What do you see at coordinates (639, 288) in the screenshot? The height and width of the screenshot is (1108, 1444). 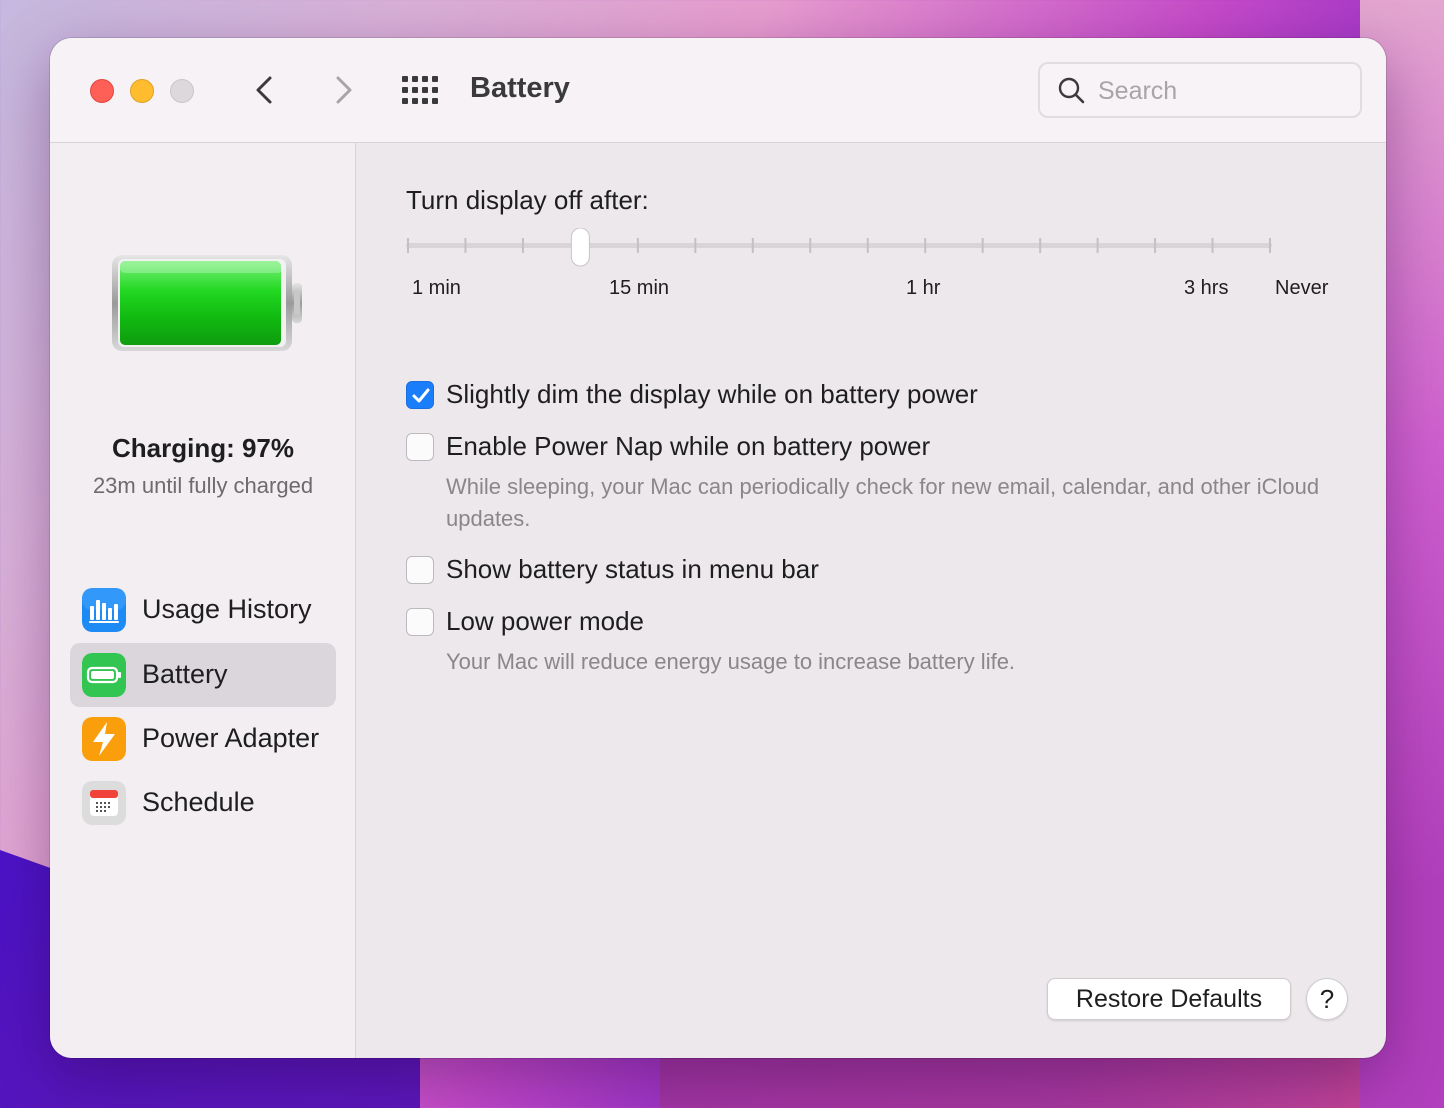 I see `tick-label-15-min: 15 min` at bounding box center [639, 288].